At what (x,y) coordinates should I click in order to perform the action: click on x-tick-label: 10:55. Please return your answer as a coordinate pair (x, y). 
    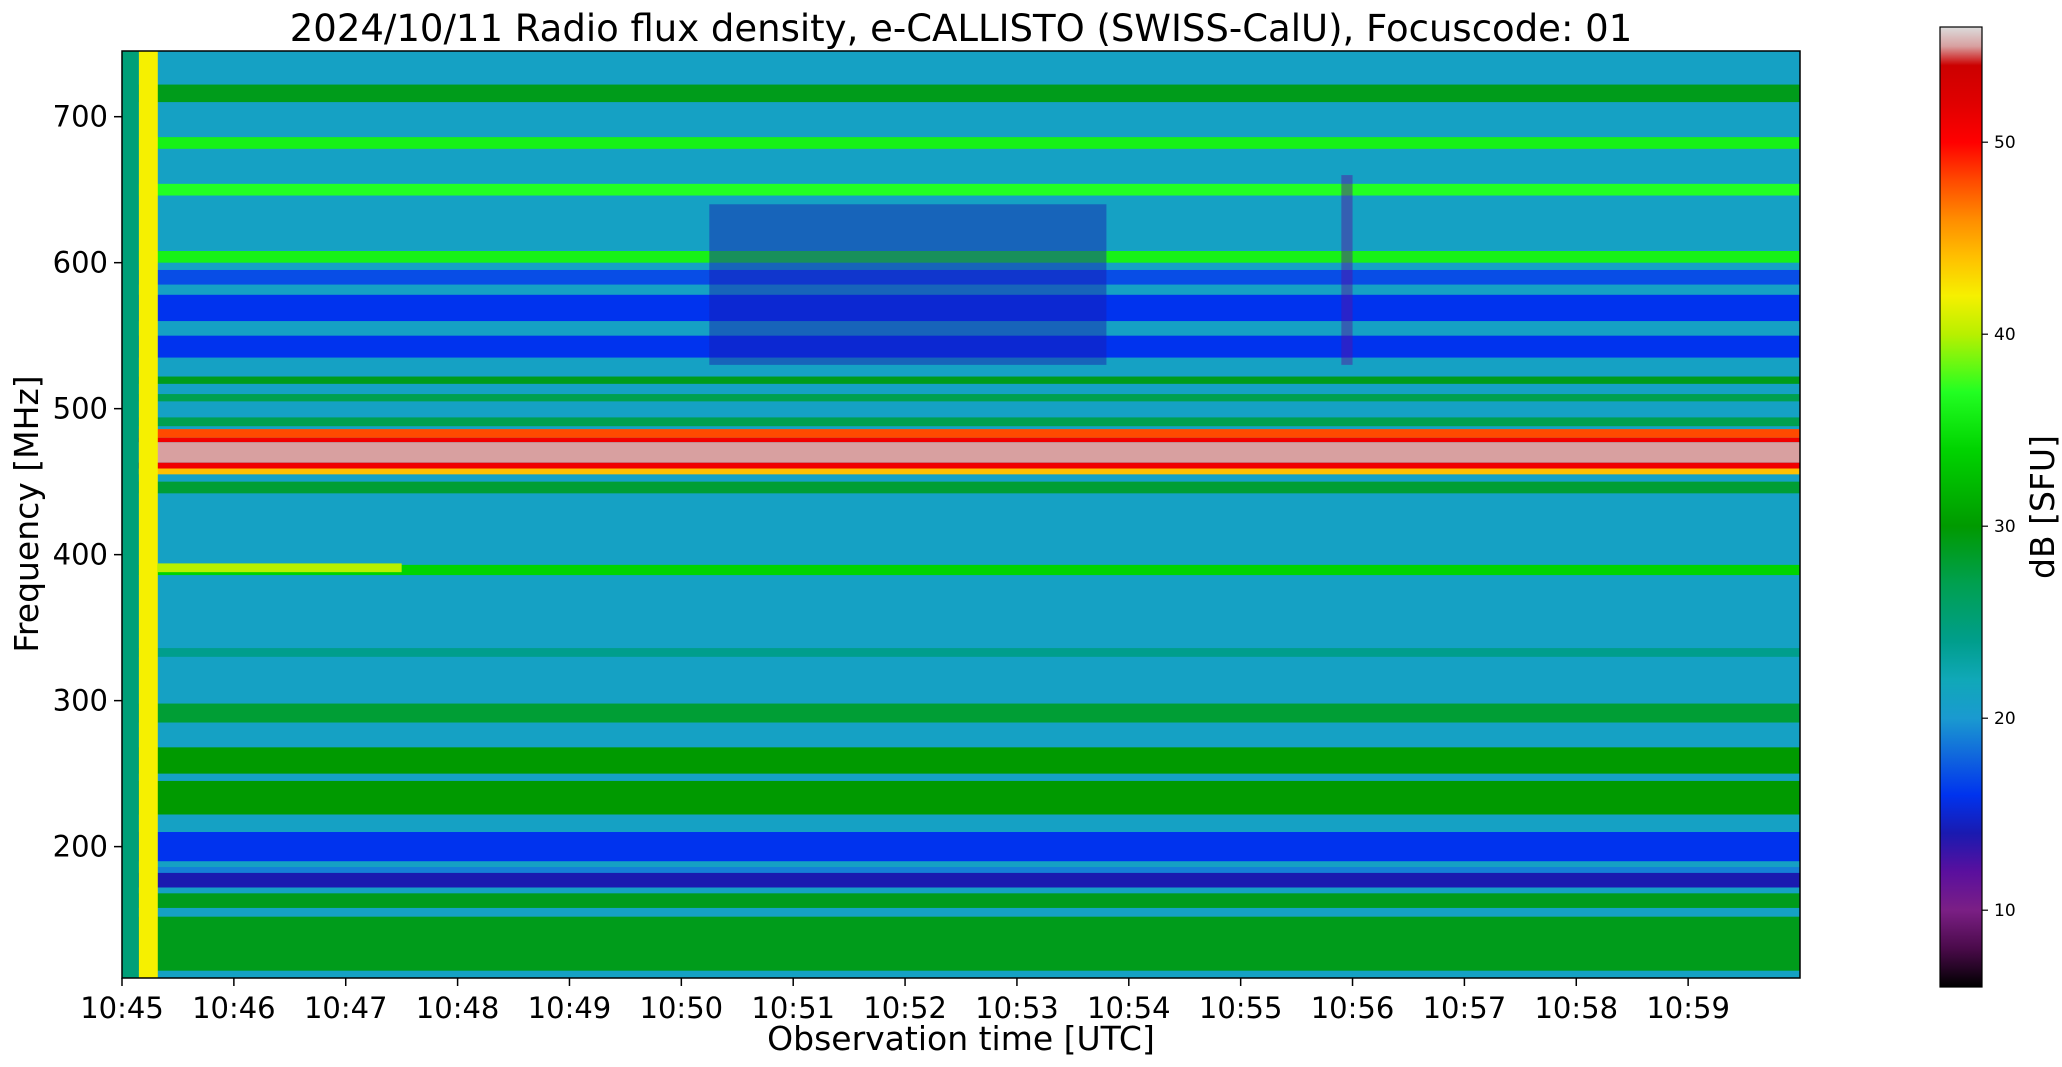
    Looking at the image, I should click on (1241, 1008).